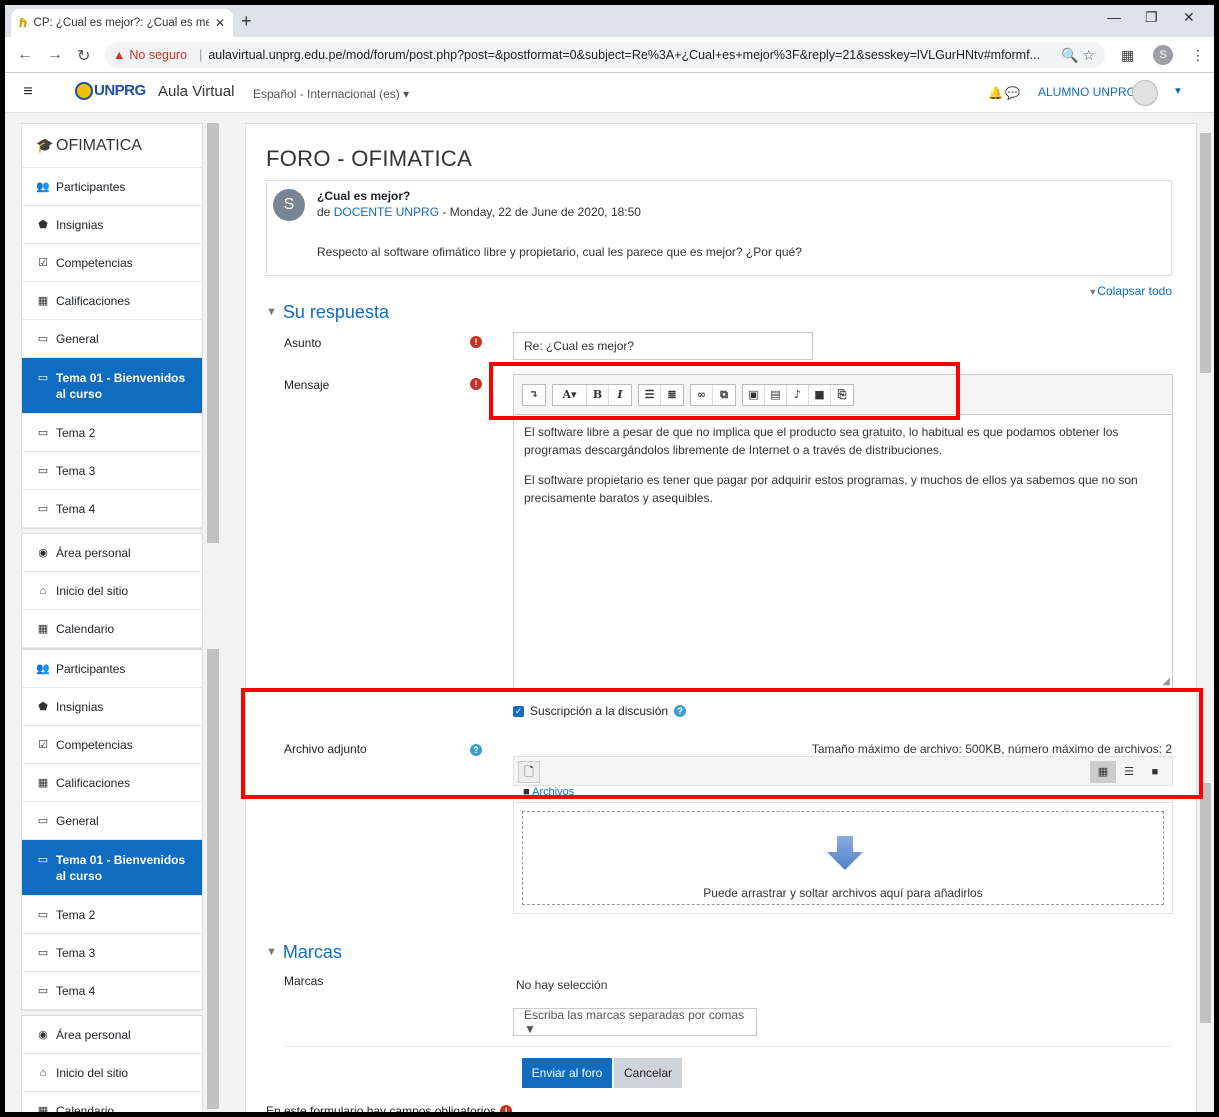 This screenshot has height=1117, width=1219. What do you see at coordinates (1078, 55) in the screenshot?
I see `zoom-star-icons: 🔍 ☆` at bounding box center [1078, 55].